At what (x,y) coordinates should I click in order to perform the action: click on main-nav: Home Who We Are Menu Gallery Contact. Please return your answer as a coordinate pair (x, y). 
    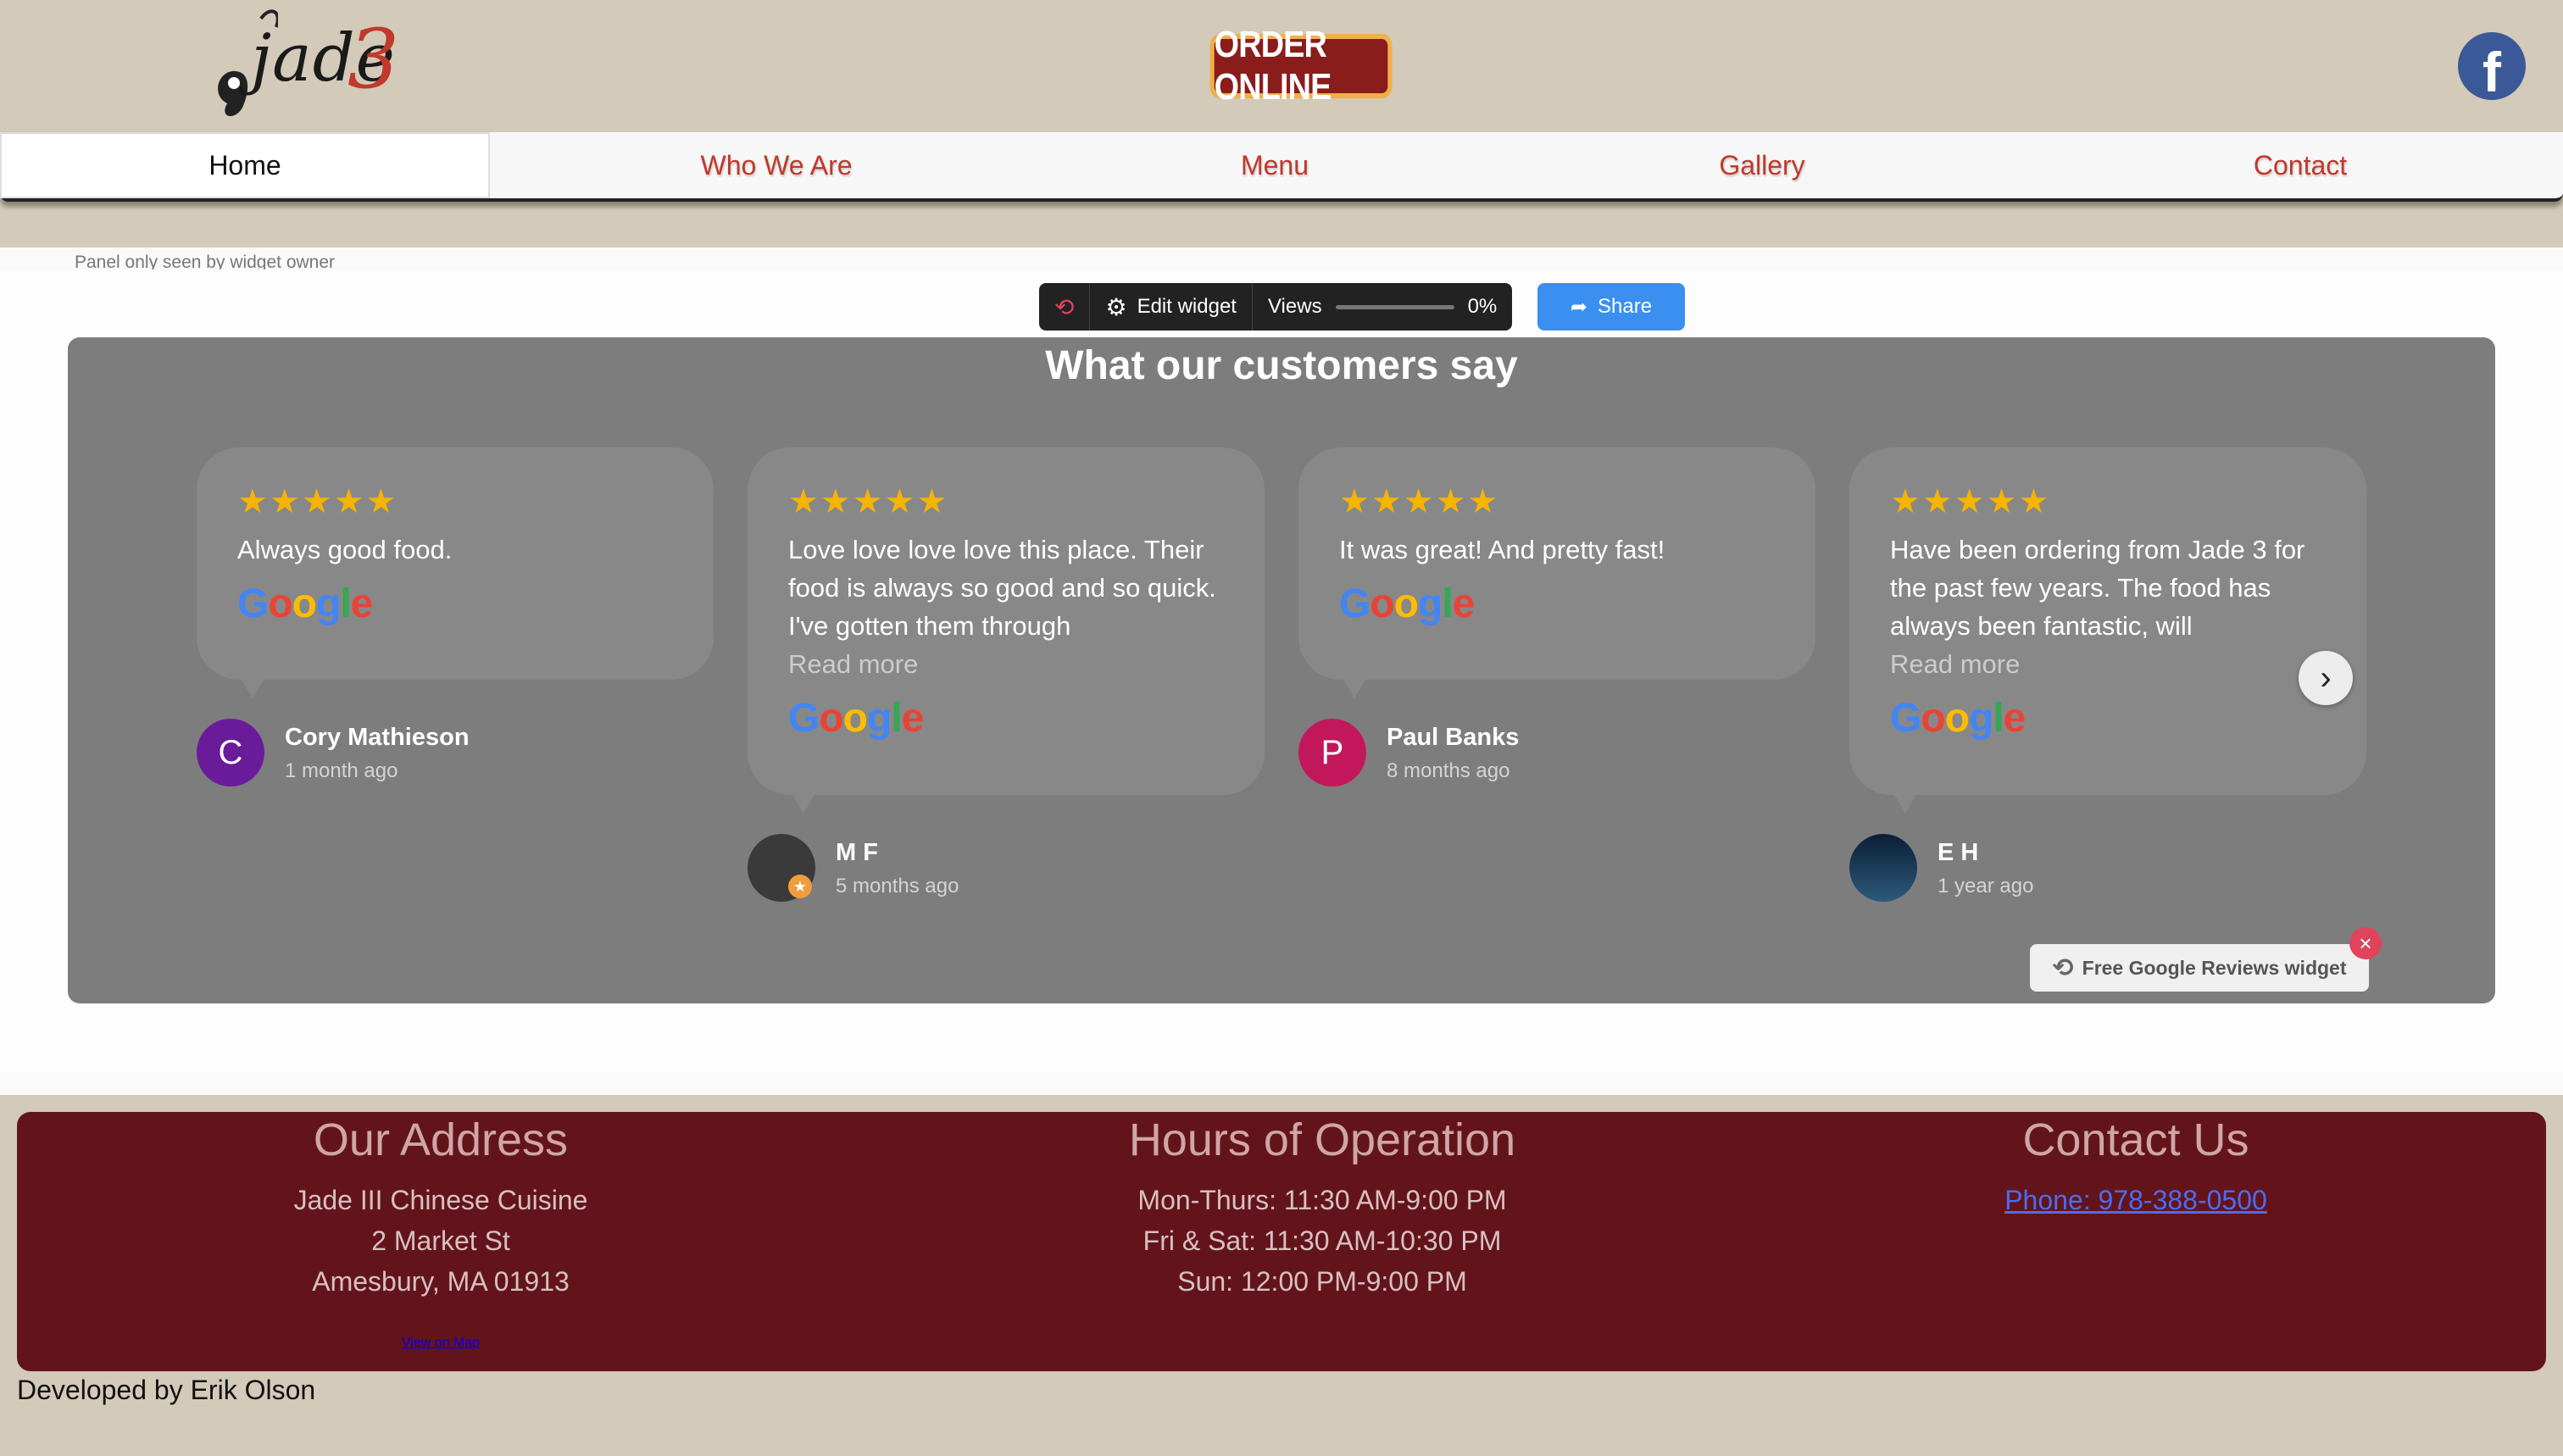
    Looking at the image, I should click on (1281, 167).